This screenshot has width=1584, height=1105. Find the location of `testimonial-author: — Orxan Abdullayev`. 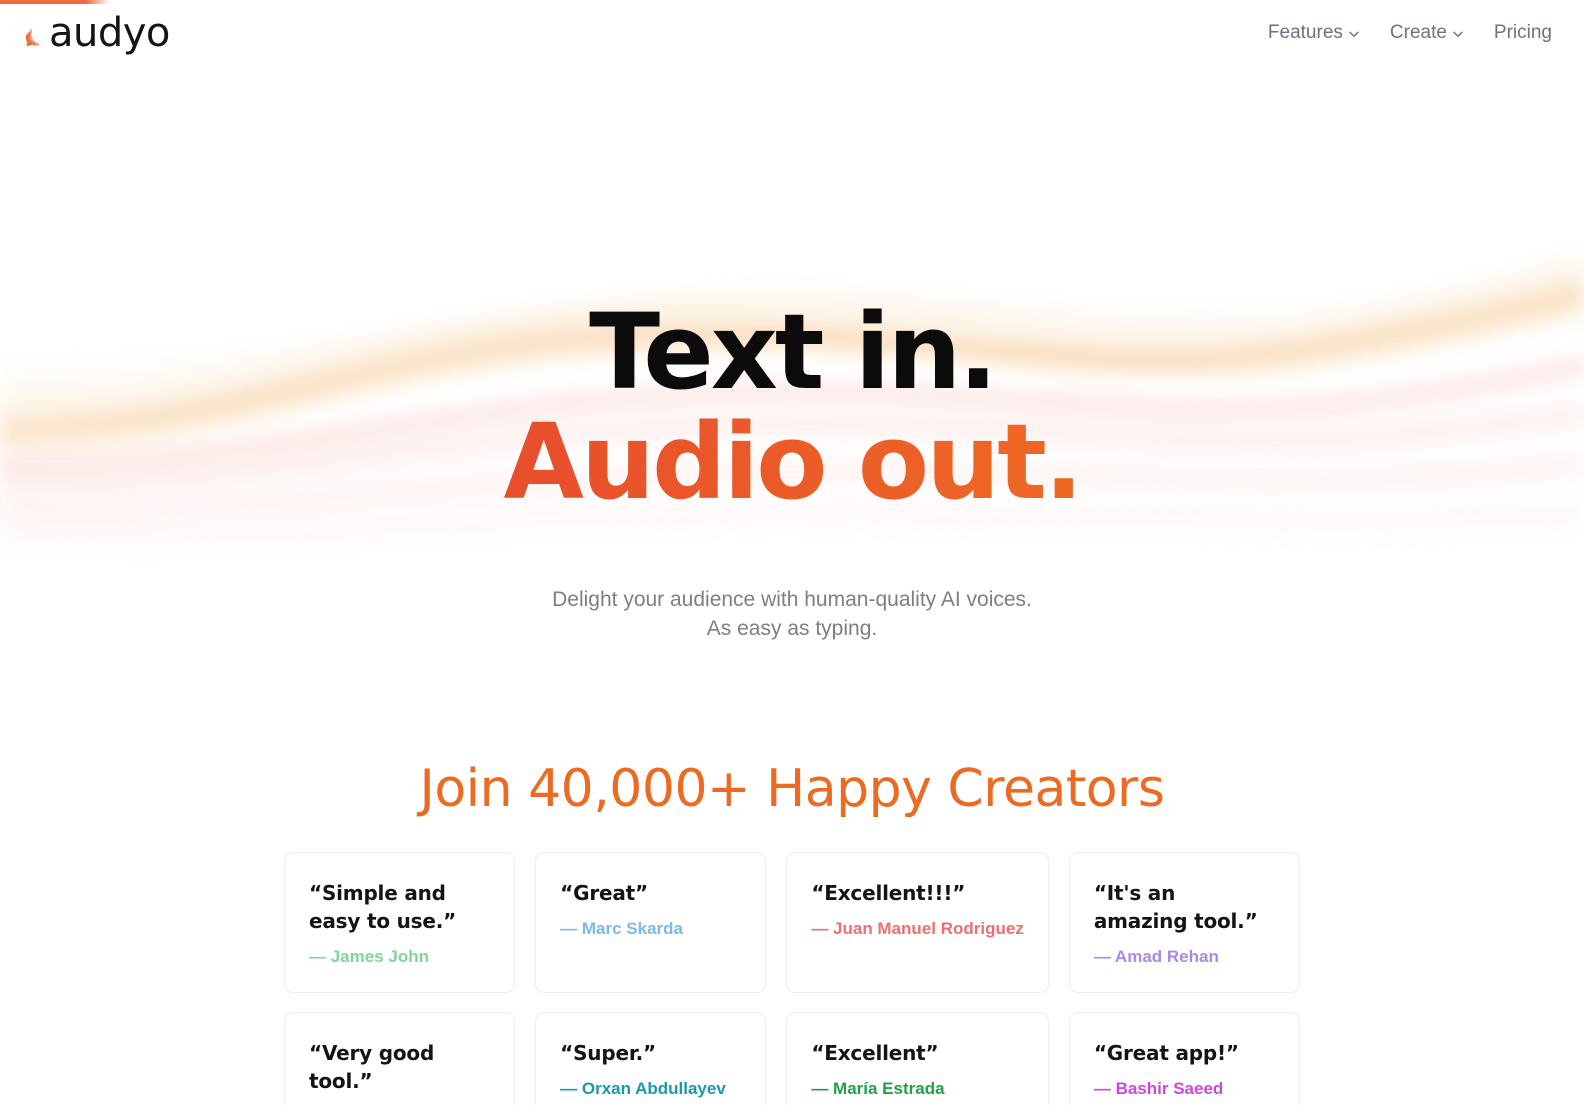

testimonial-author: — Orxan Abdullayev is located at coordinates (643, 1088).